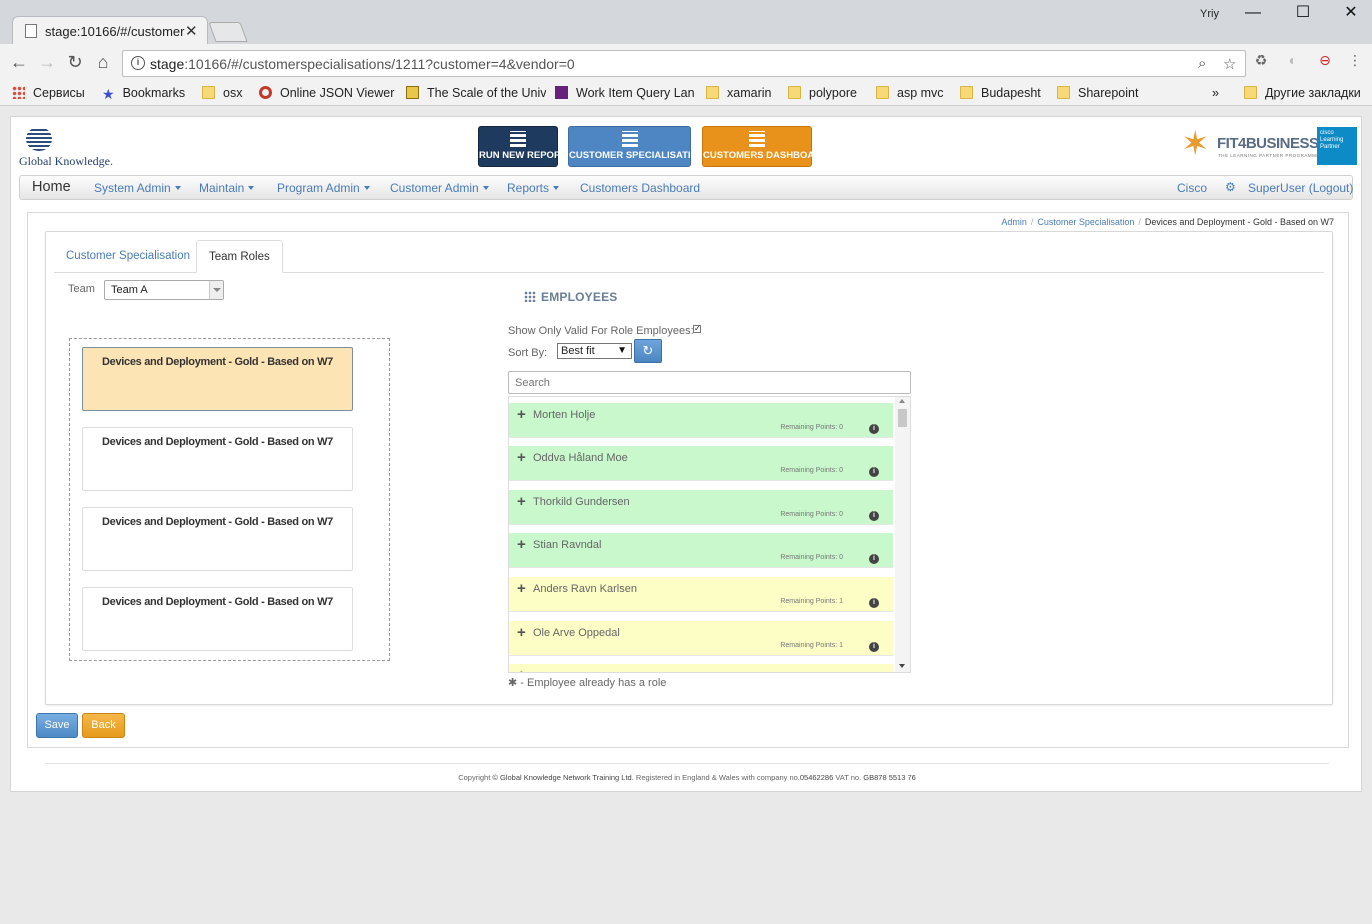 Image resolution: width=1372 pixels, height=924 pixels. Describe the element at coordinates (164, 290) in the screenshot. I see `team-select: Team A` at that location.